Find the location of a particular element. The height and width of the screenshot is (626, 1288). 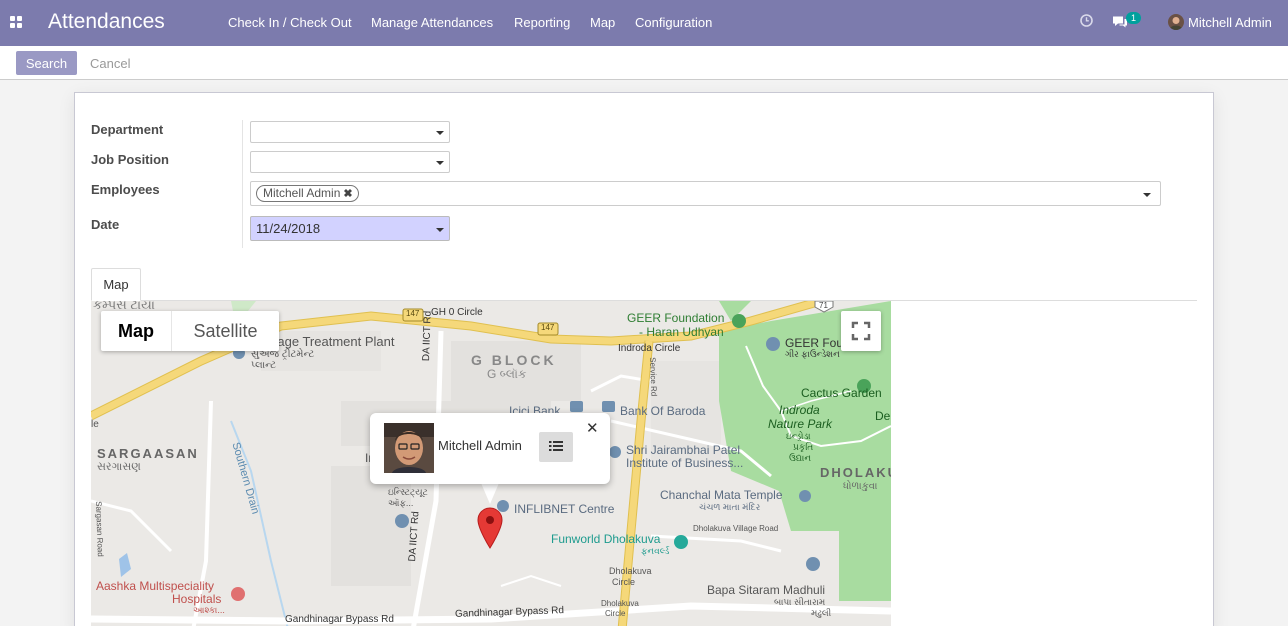

map-label: Shri Jairambhai Patel is located at coordinates (683, 450).